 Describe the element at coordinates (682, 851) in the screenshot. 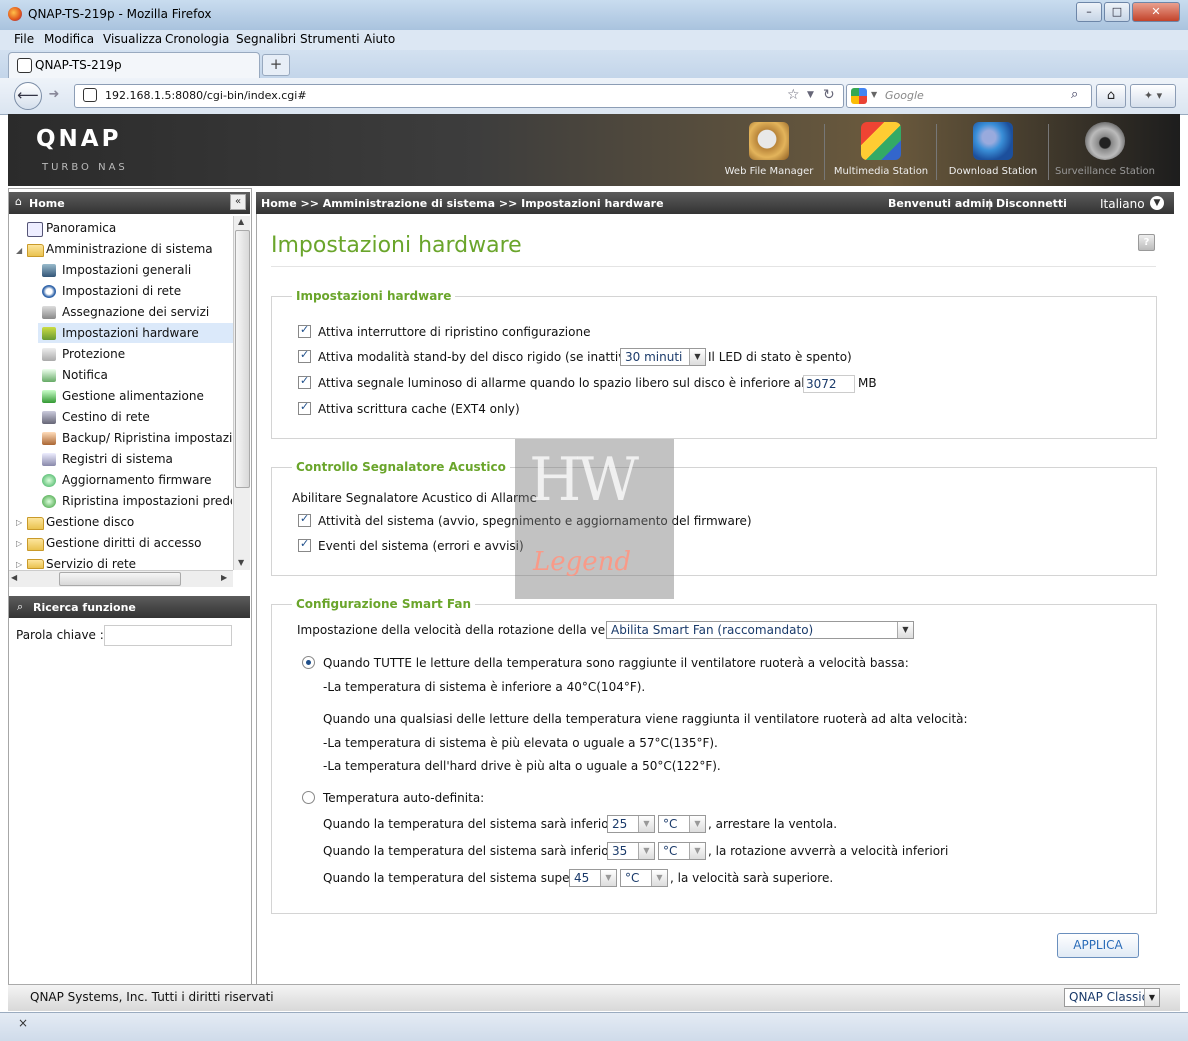

I see `rule2-unit-select: °C ▼` at that location.